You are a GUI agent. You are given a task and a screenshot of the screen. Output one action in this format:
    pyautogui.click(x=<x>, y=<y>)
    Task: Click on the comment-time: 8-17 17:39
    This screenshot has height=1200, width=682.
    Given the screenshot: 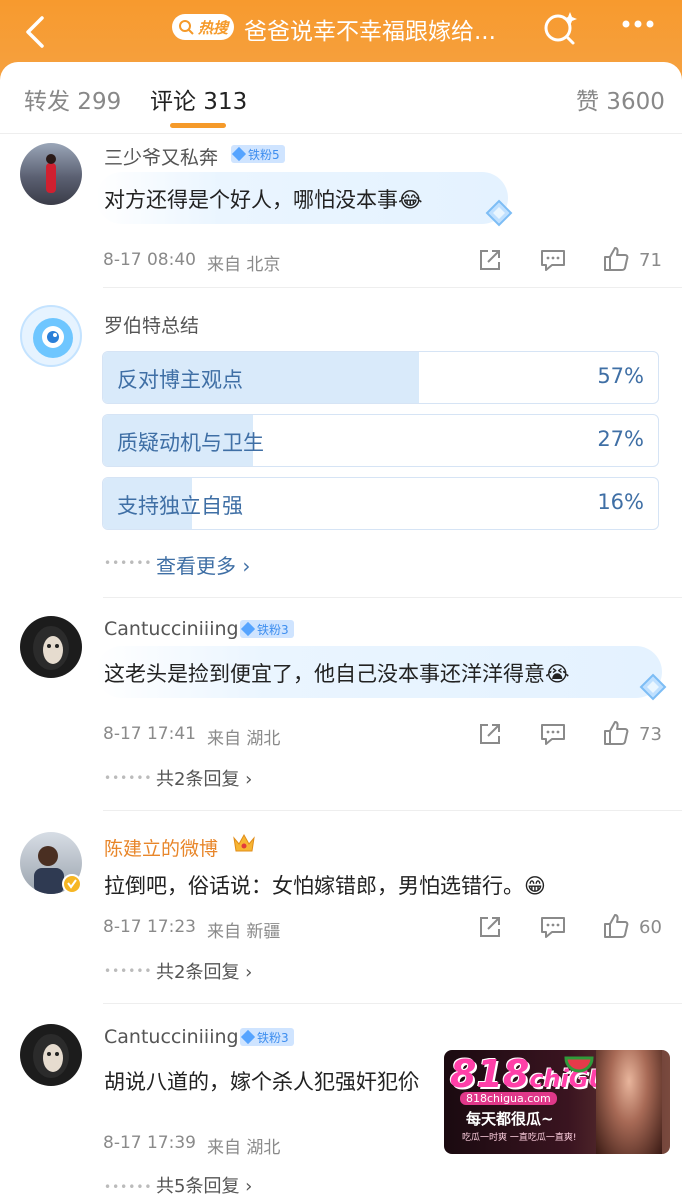 What is the action you would take?
    pyautogui.click(x=149, y=1143)
    